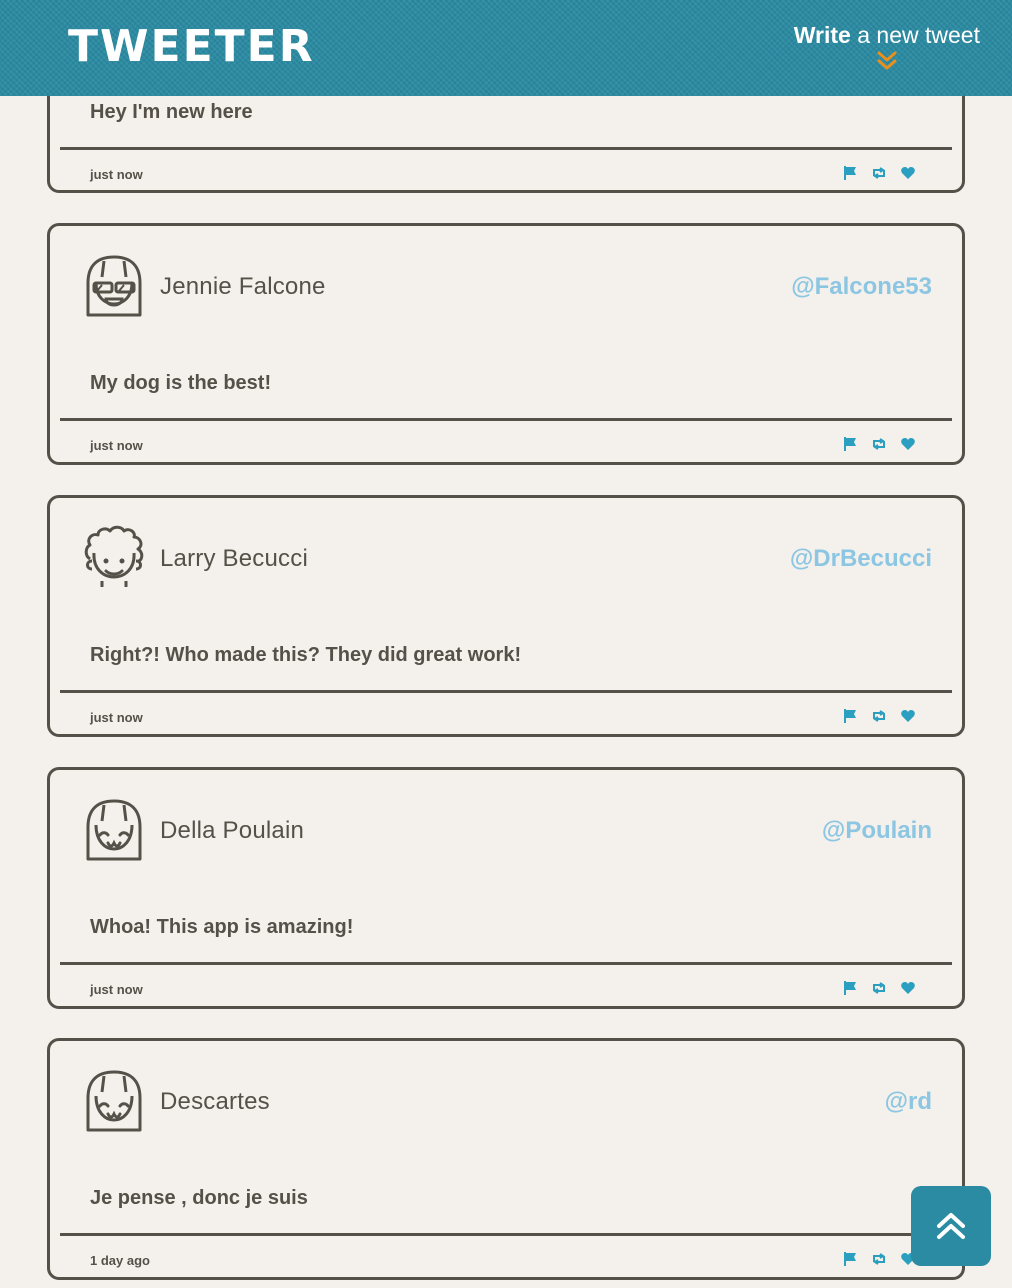 This screenshot has height=1288, width=1012. I want to click on double-chevron-down-icon, so click(887, 60).